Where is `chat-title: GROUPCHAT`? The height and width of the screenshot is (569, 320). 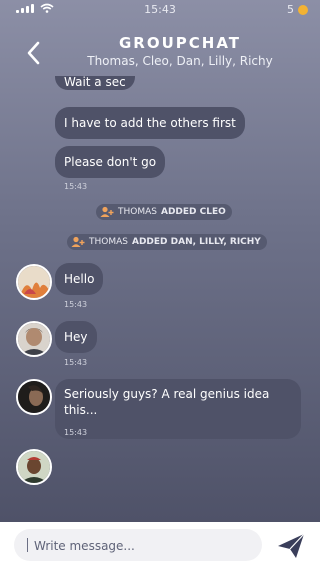 chat-title: GROUPCHAT is located at coordinates (180, 43).